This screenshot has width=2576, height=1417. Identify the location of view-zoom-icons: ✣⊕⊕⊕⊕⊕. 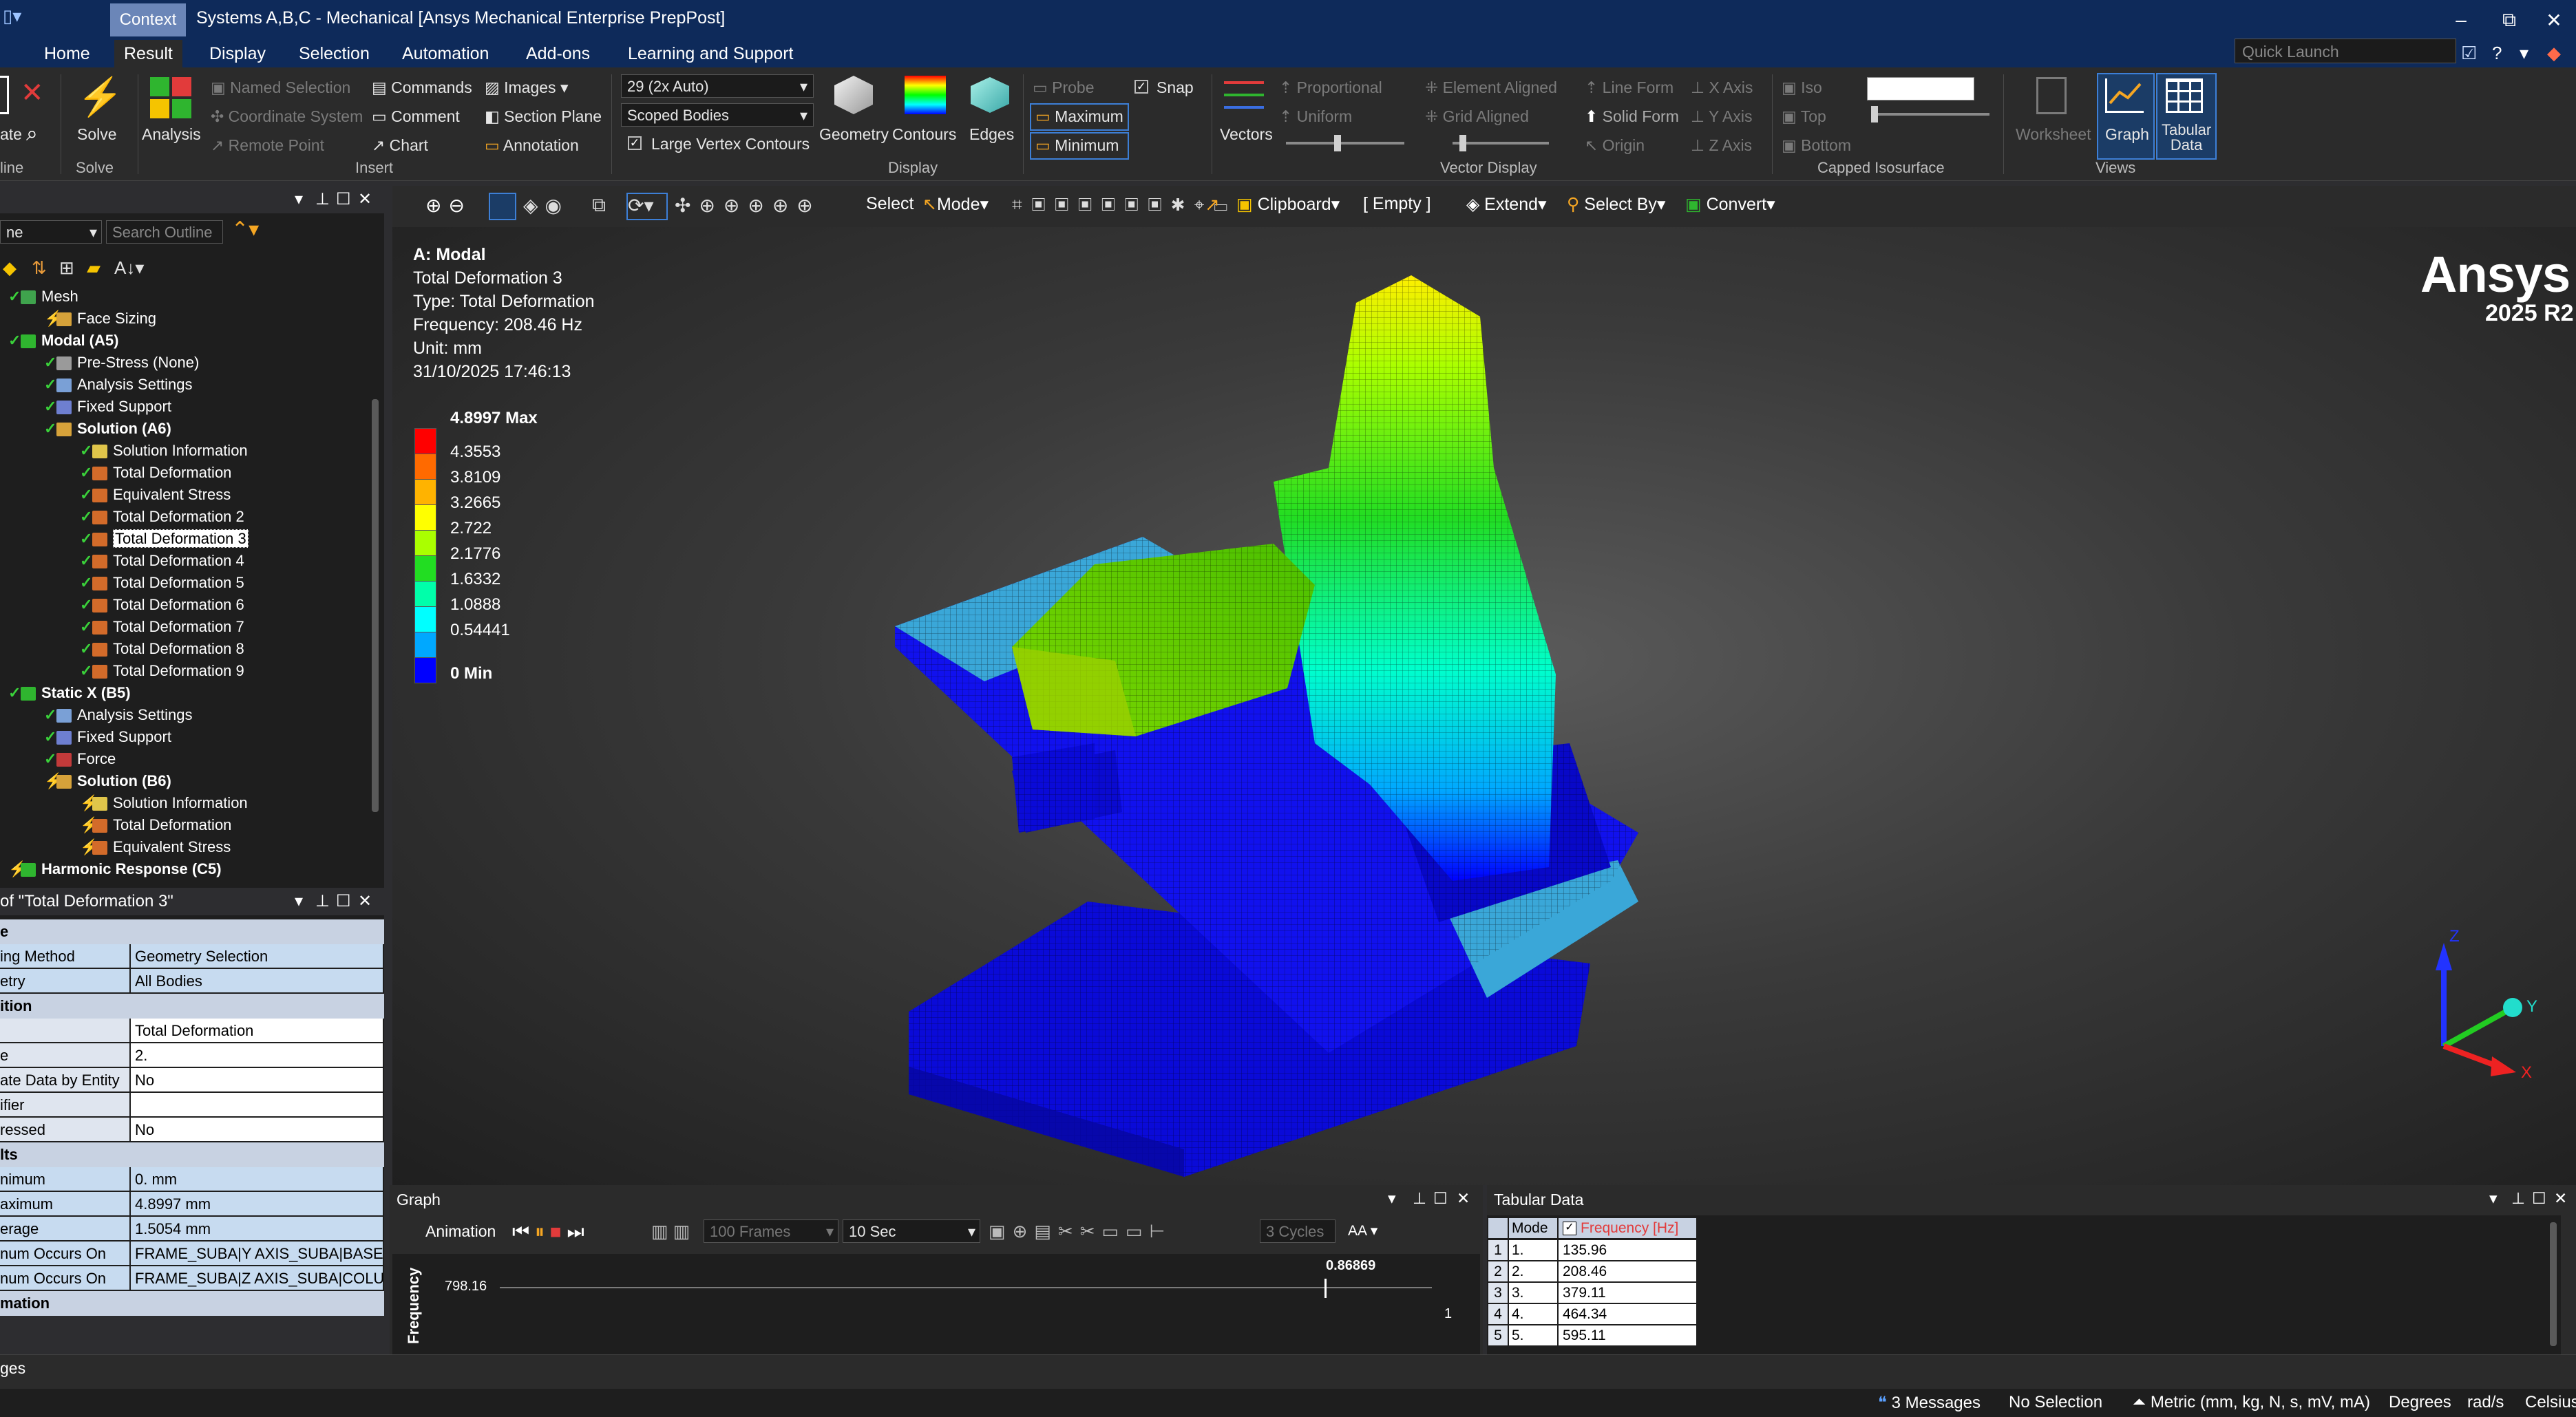
(748, 205).